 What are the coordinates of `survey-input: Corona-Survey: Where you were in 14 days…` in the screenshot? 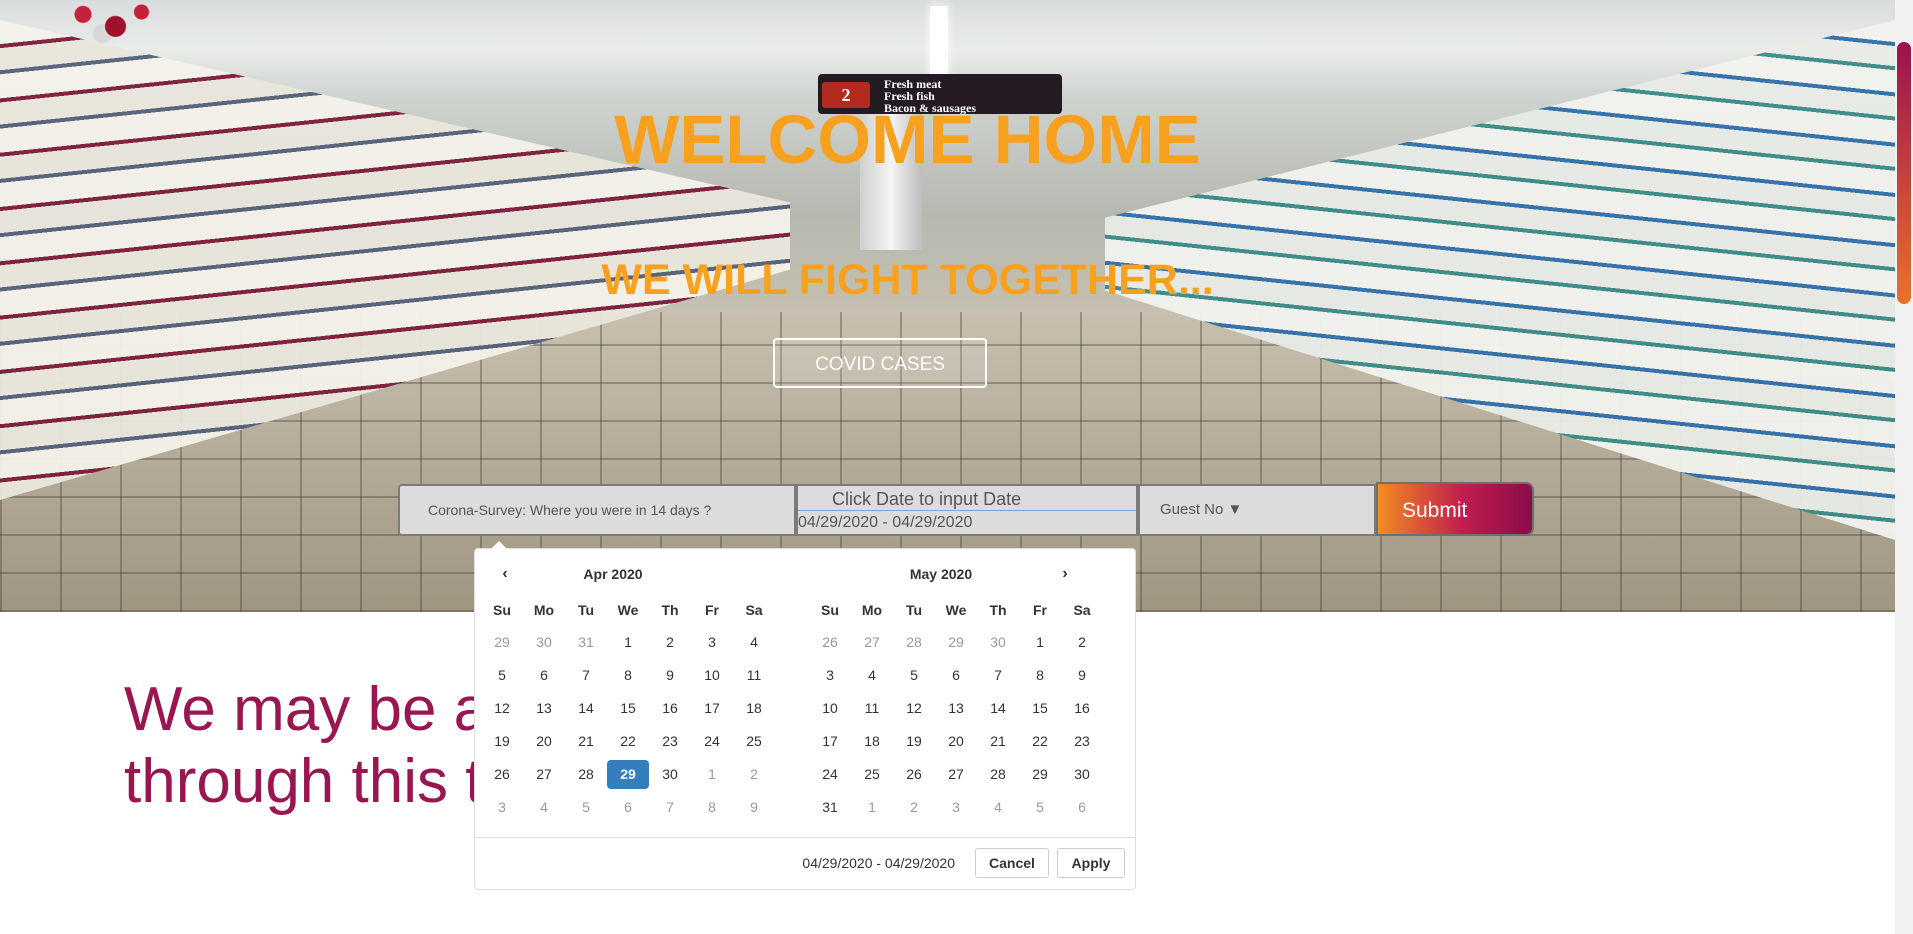 It's located at (597, 510).